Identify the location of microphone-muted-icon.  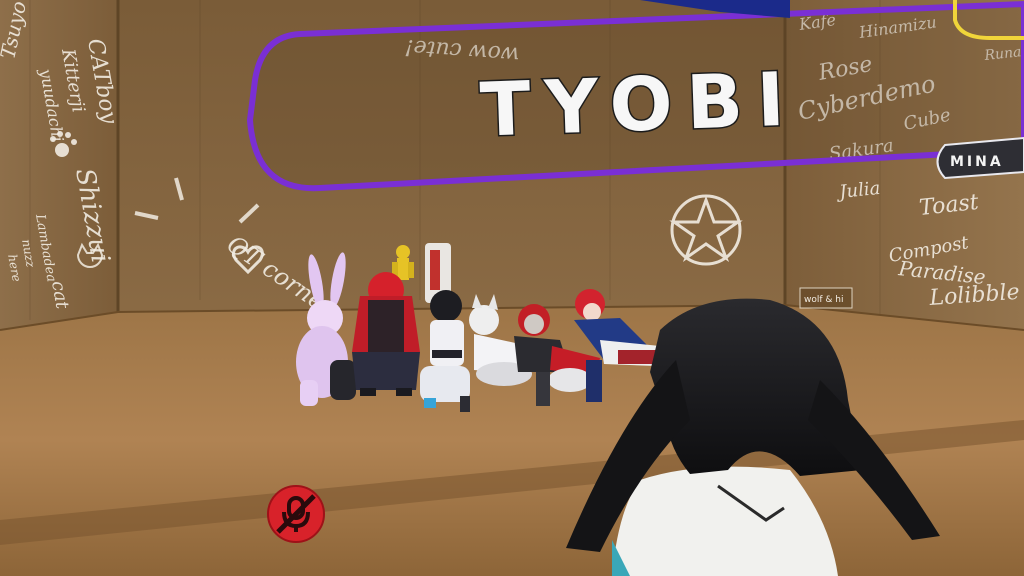
(296, 514).